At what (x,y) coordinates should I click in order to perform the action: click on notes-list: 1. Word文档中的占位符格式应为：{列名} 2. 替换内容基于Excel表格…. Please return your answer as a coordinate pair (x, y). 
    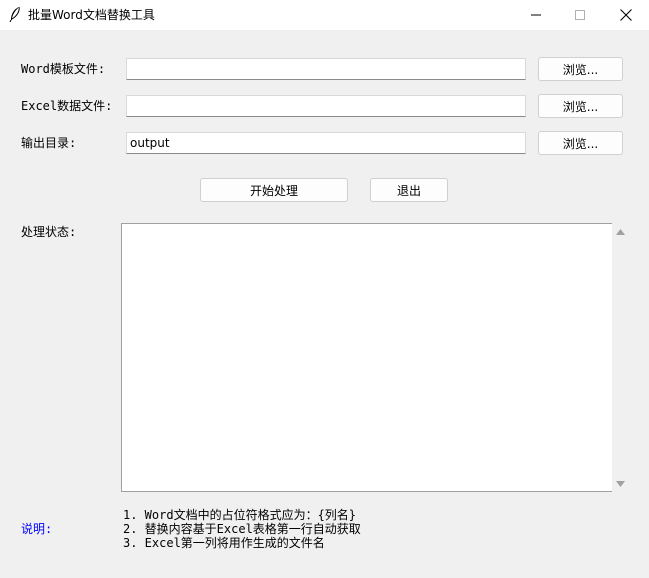
    Looking at the image, I should click on (242, 529).